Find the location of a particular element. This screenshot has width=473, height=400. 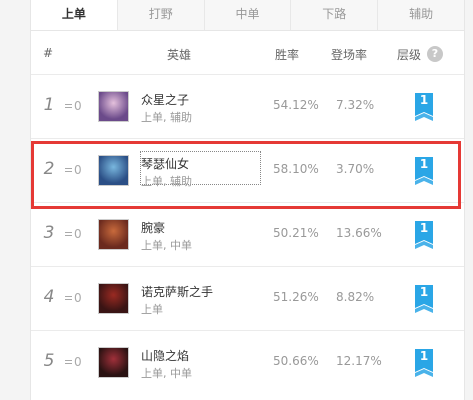

tab-mid: 中单 is located at coordinates (248, 15).